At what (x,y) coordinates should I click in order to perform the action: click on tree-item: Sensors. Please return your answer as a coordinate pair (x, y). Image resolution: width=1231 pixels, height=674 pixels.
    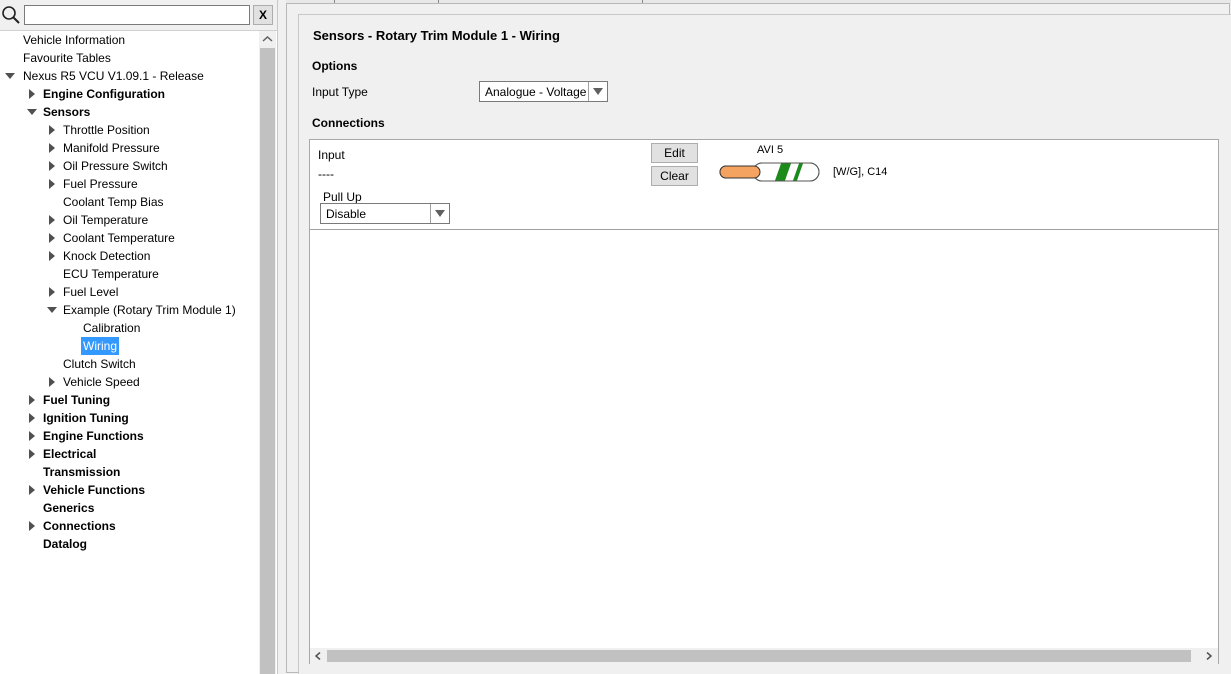
    Looking at the image, I should click on (129, 112).